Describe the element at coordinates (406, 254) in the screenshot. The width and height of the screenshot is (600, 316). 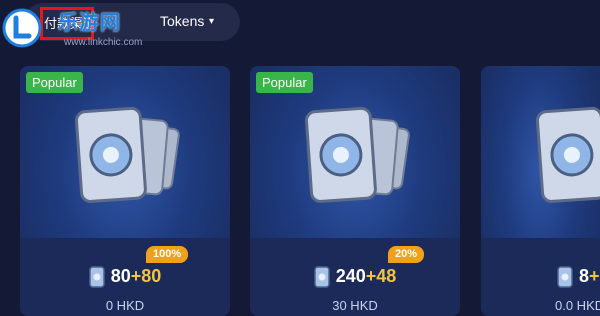
I see `bonus-percent-tag: 20%` at that location.